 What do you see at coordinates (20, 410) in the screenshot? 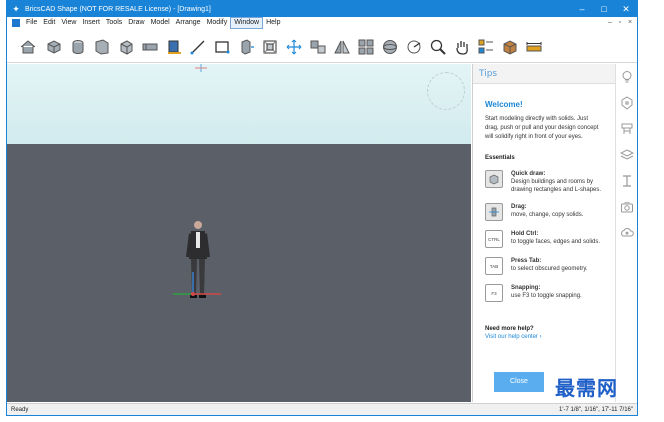
I see `status-text: Ready` at bounding box center [20, 410].